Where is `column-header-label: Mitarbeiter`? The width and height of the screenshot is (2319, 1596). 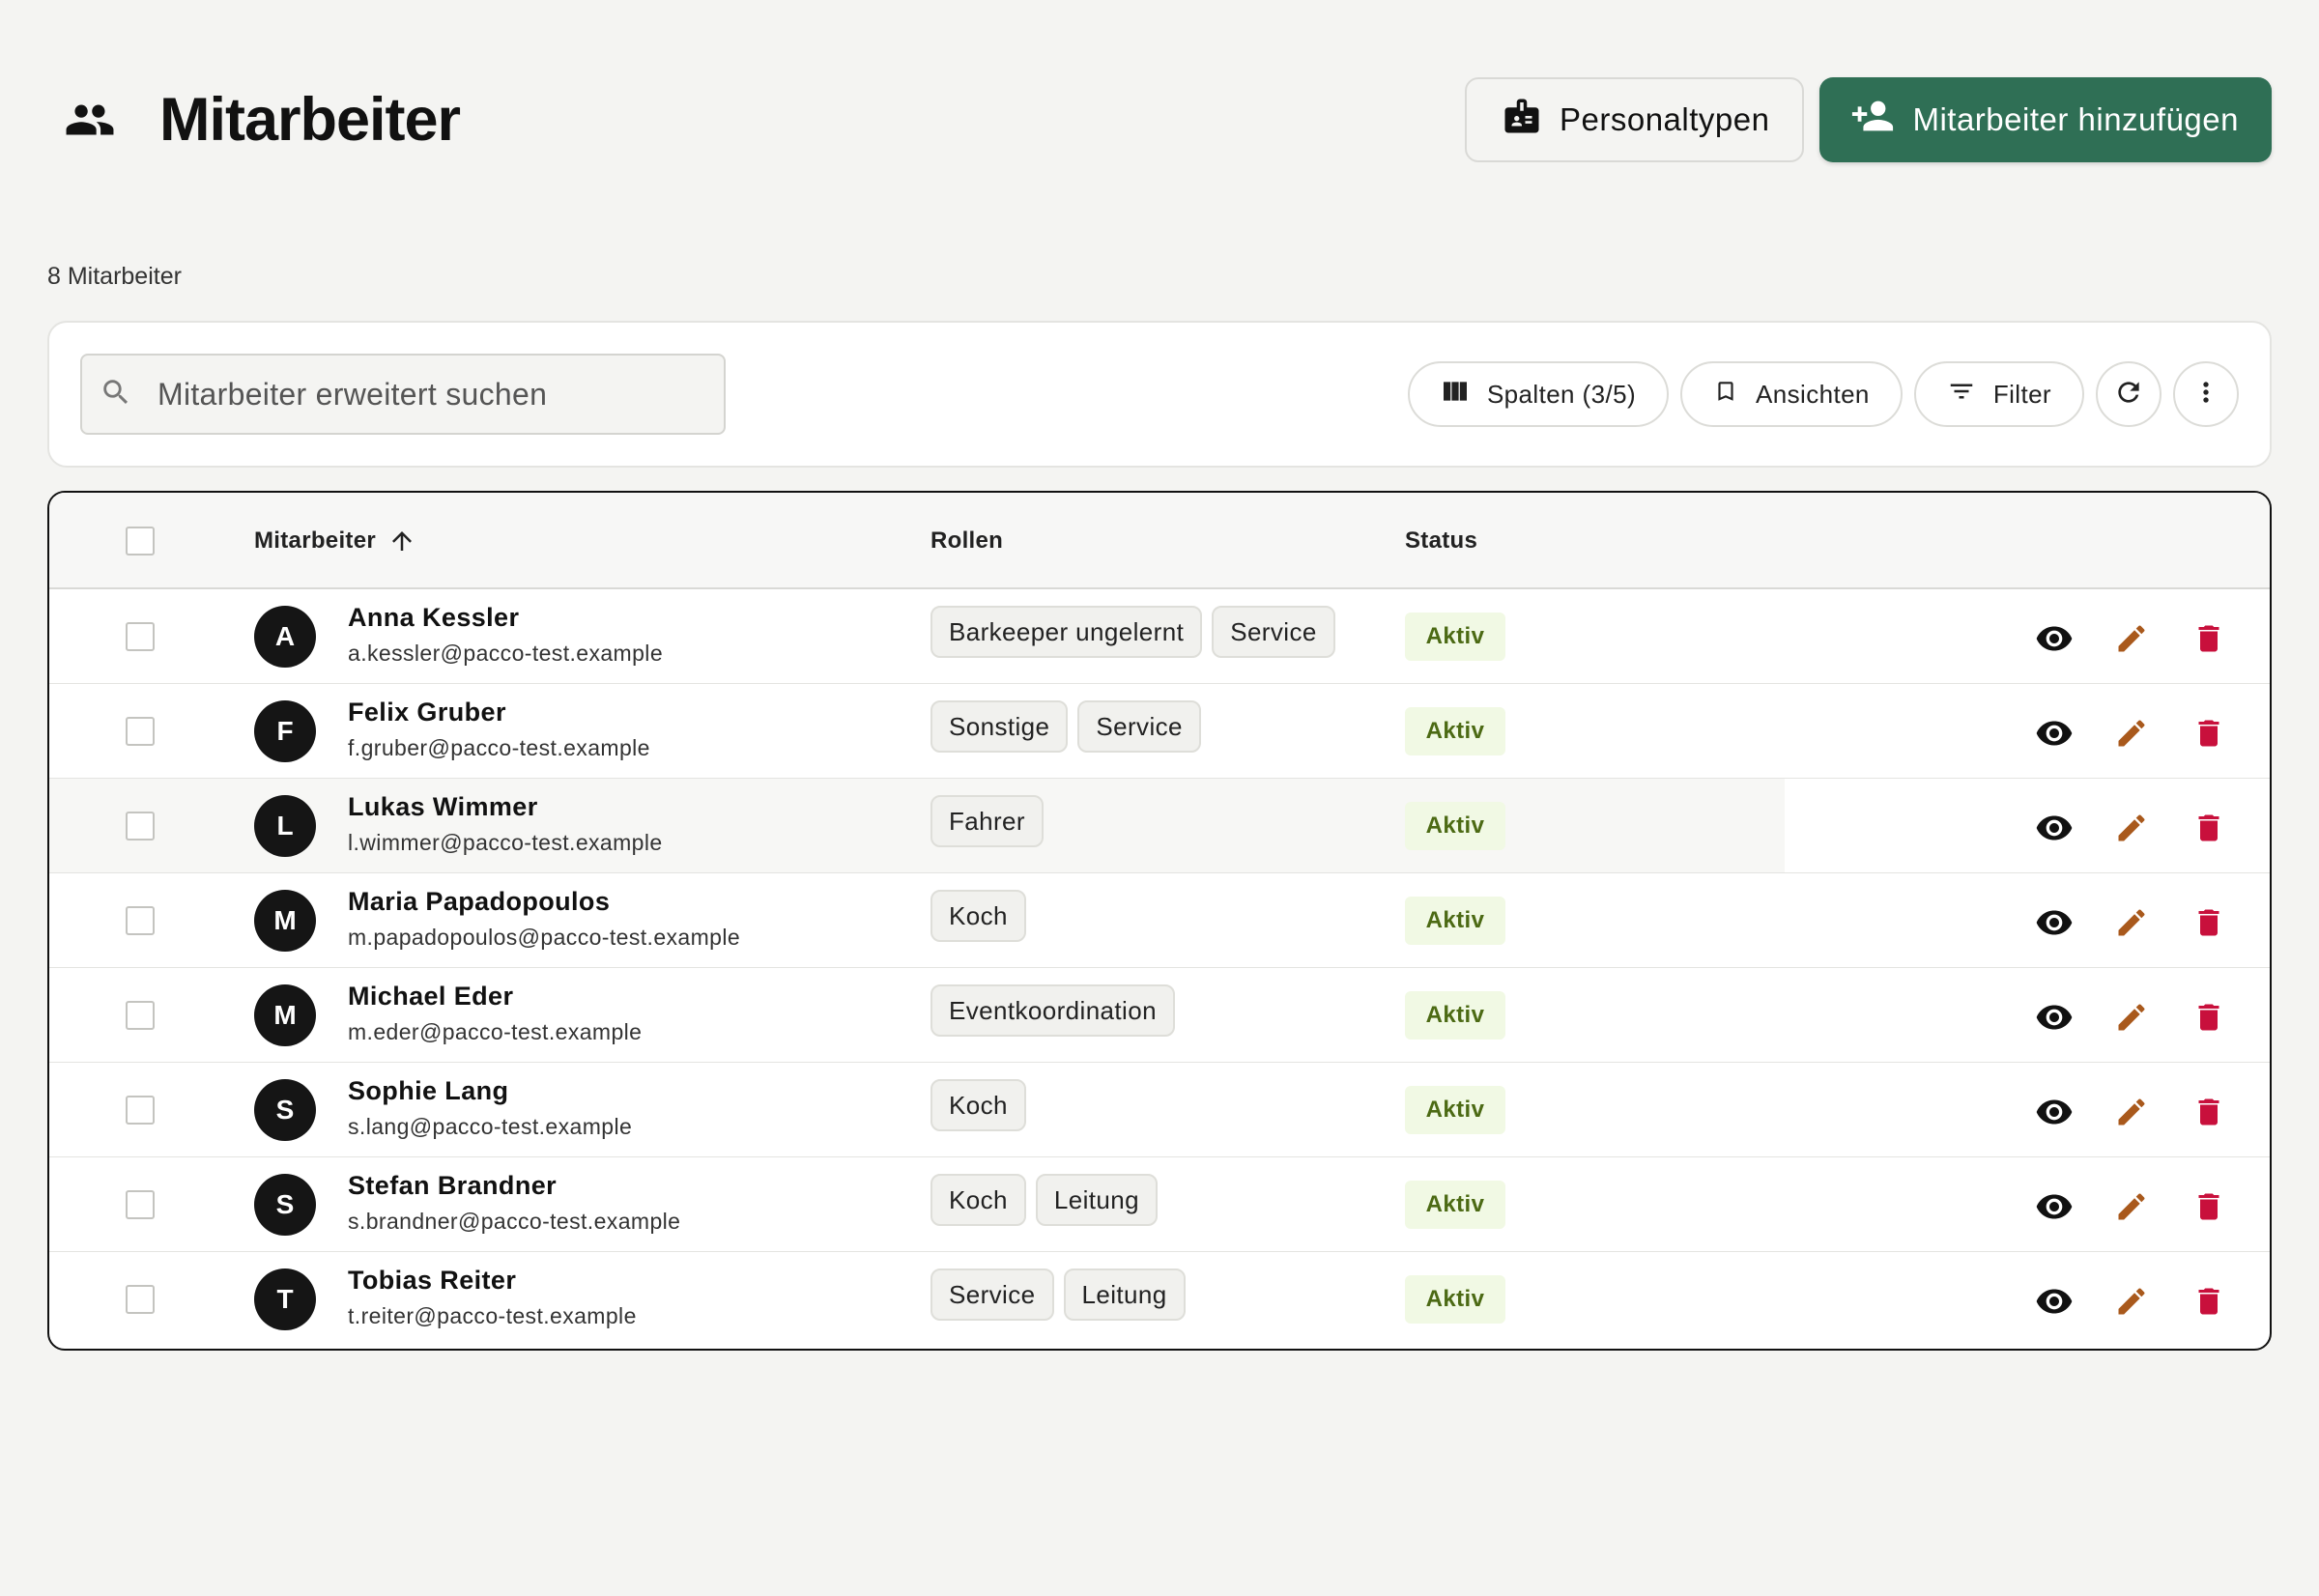 column-header-label: Mitarbeiter is located at coordinates (315, 540).